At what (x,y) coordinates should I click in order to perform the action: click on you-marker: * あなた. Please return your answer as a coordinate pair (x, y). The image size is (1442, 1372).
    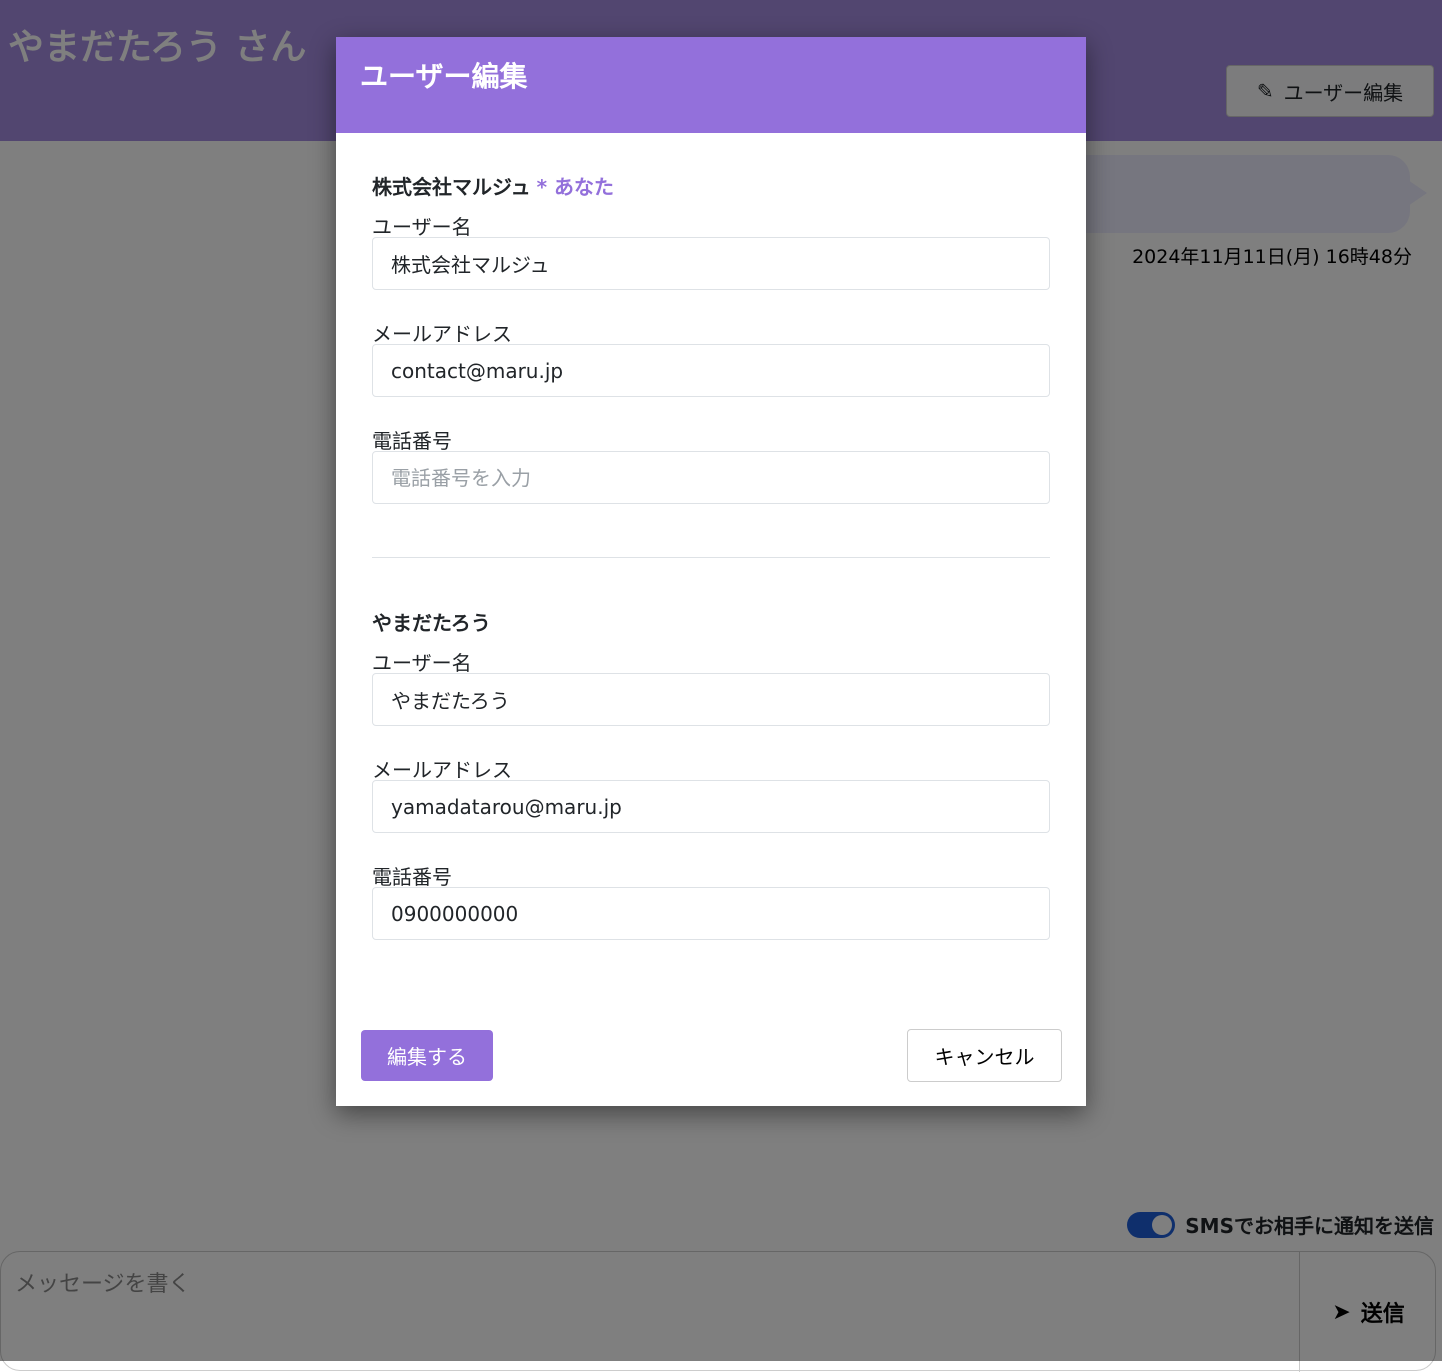
    Looking at the image, I should click on (575, 187).